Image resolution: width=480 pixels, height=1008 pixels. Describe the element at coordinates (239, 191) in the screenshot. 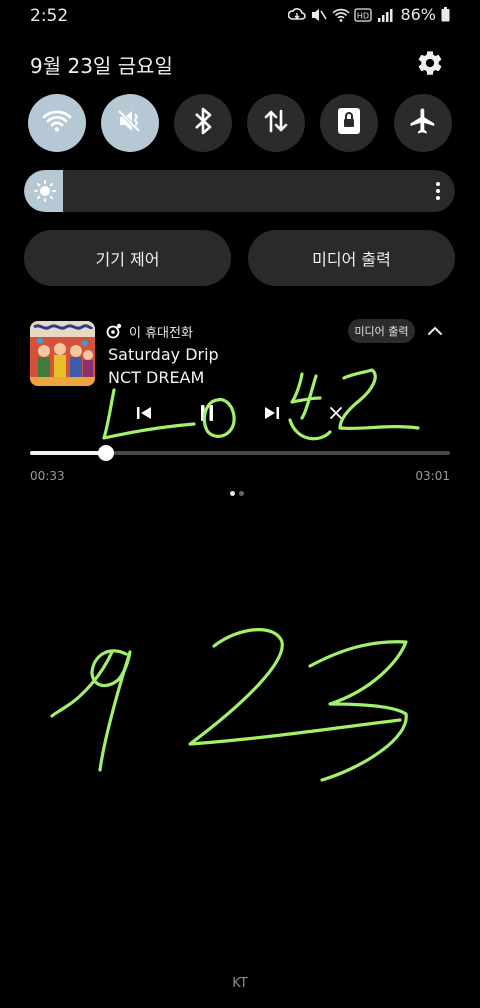

I see `brightness-slider` at that location.